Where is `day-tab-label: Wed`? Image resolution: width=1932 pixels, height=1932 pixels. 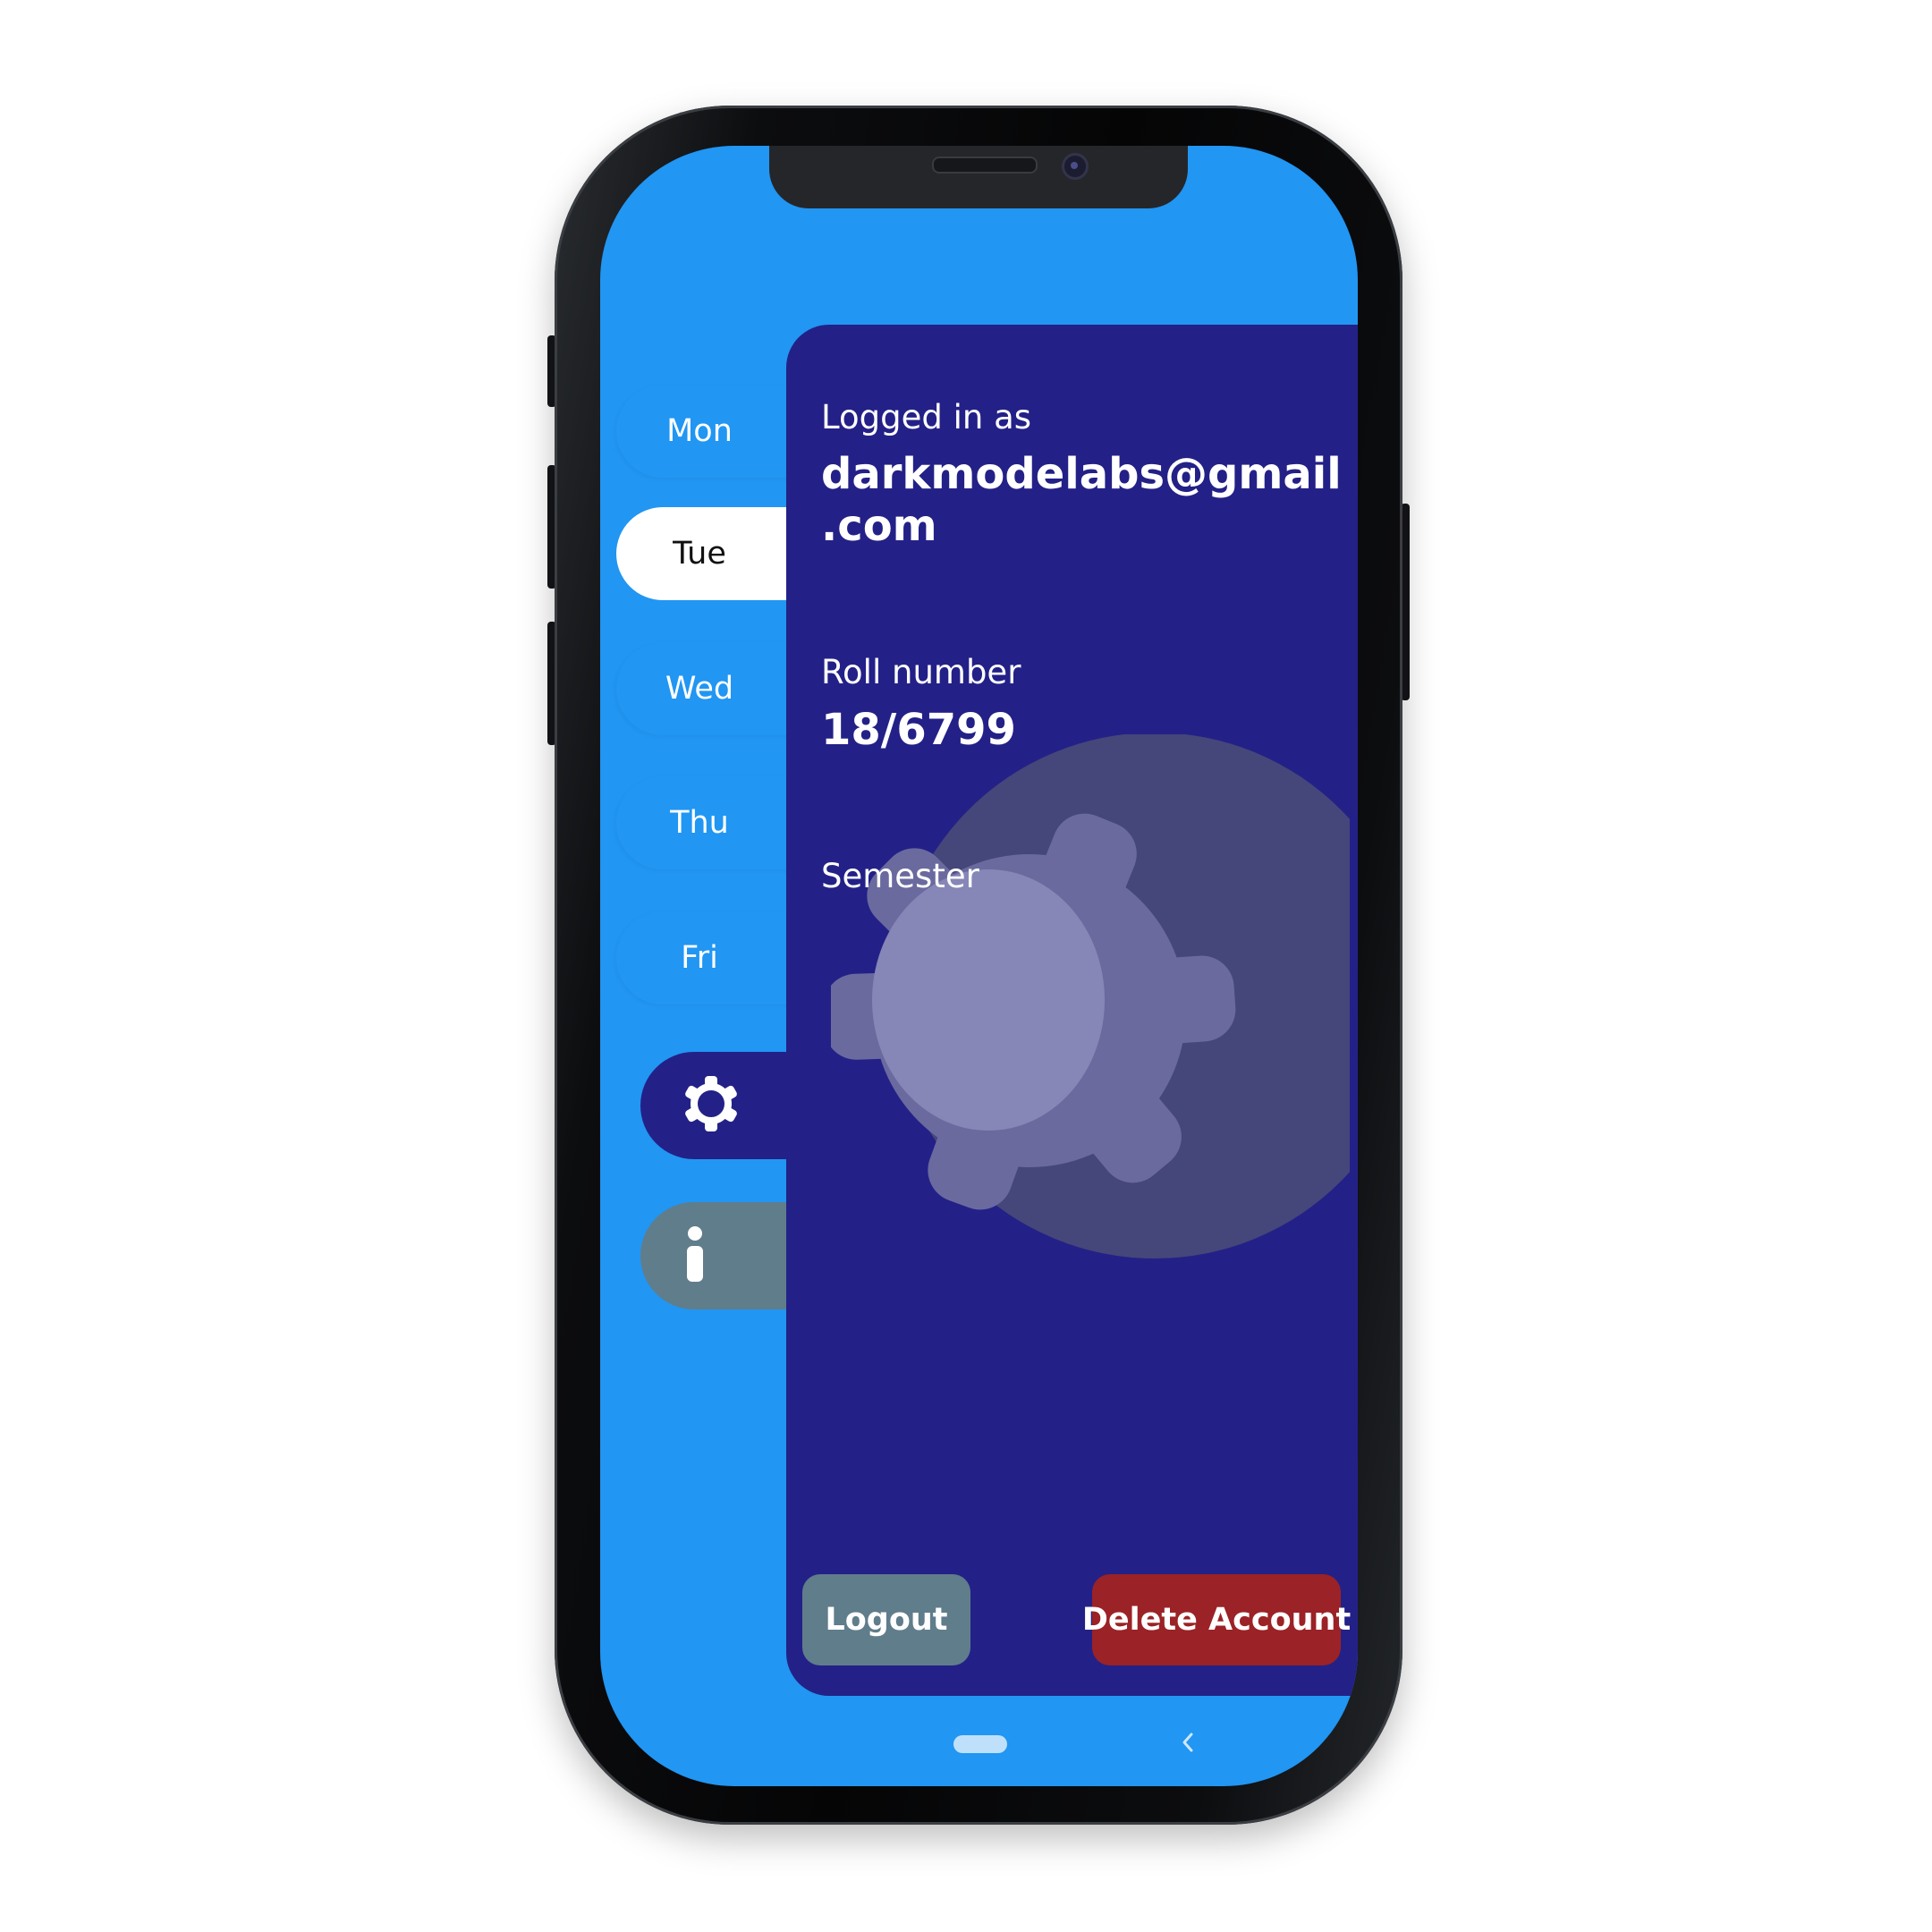 day-tab-label: Wed is located at coordinates (699, 689).